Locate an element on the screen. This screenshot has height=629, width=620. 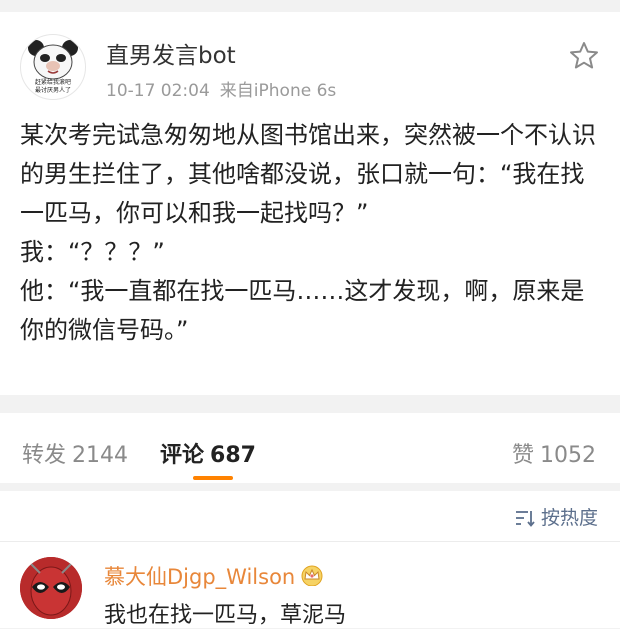
masked-hero-icon is located at coordinates (51, 588).